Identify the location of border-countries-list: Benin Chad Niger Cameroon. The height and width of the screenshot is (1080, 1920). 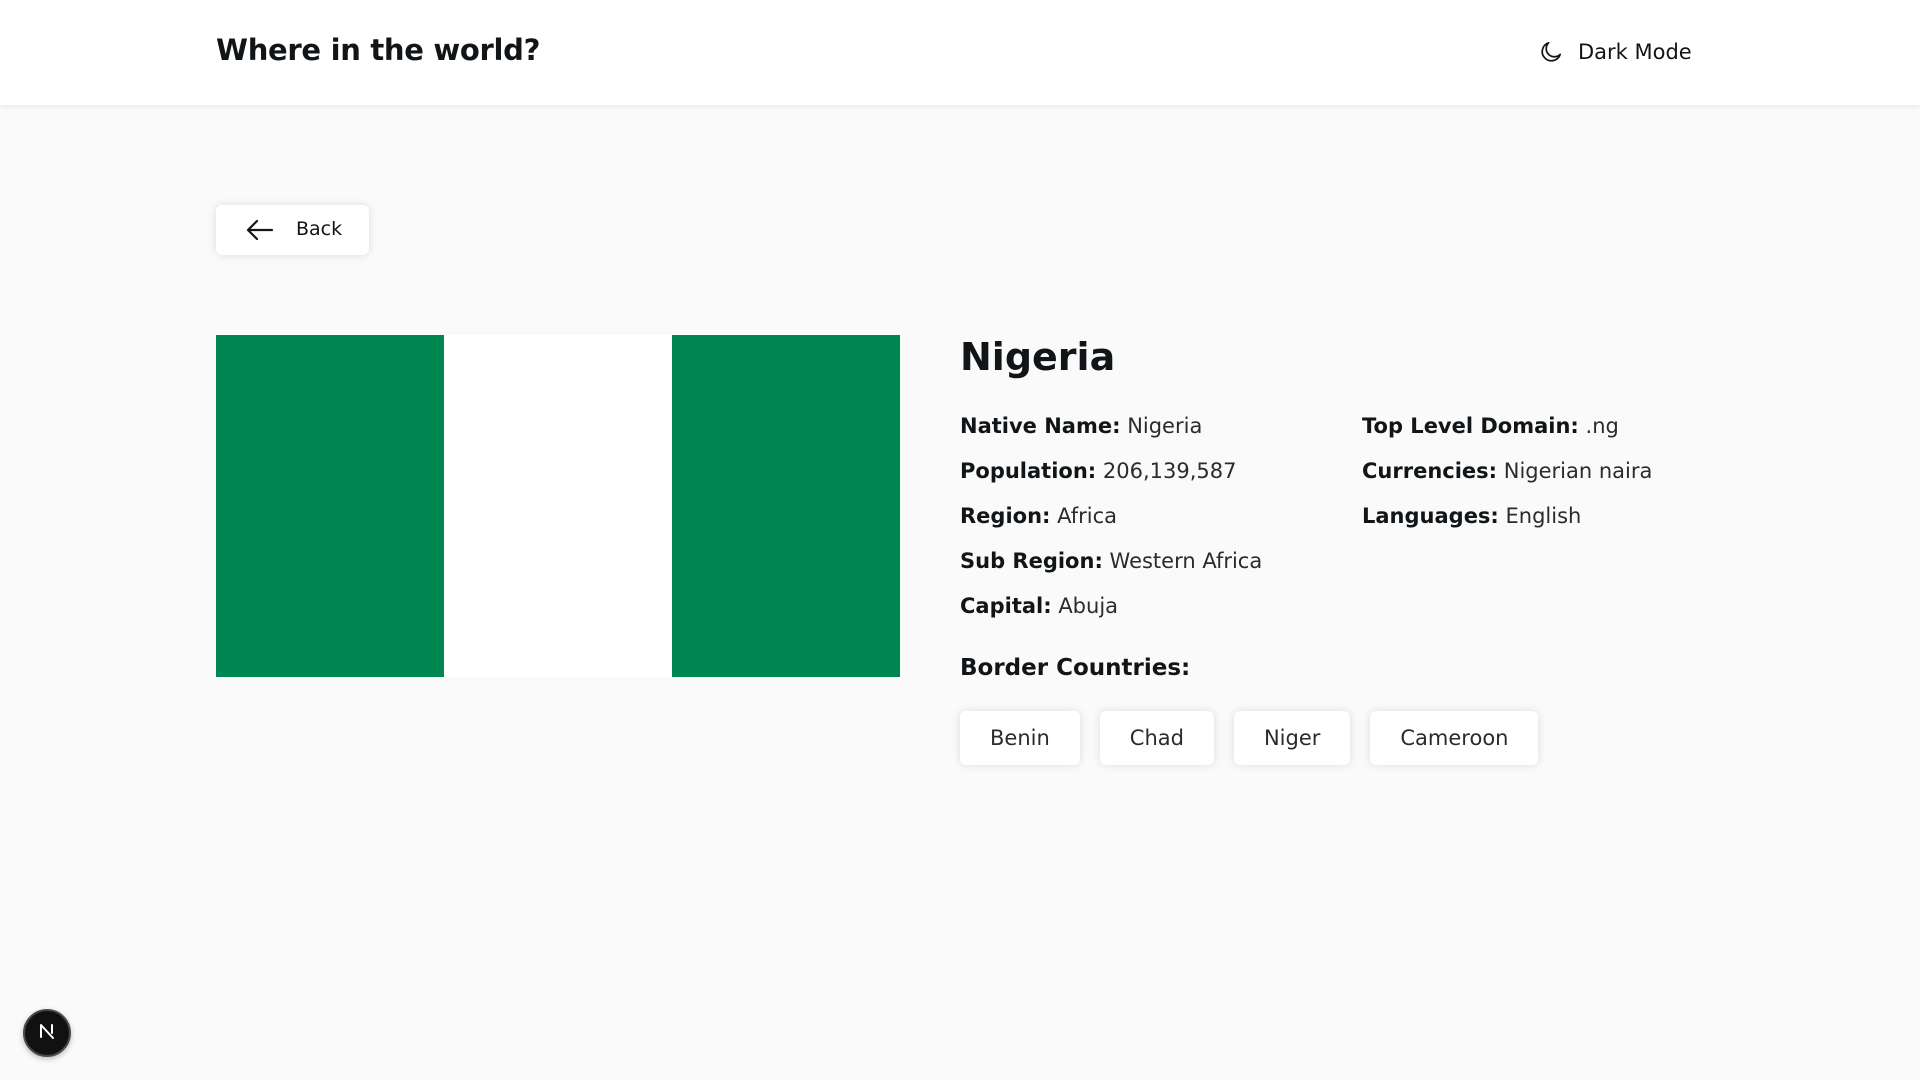
(1249, 738).